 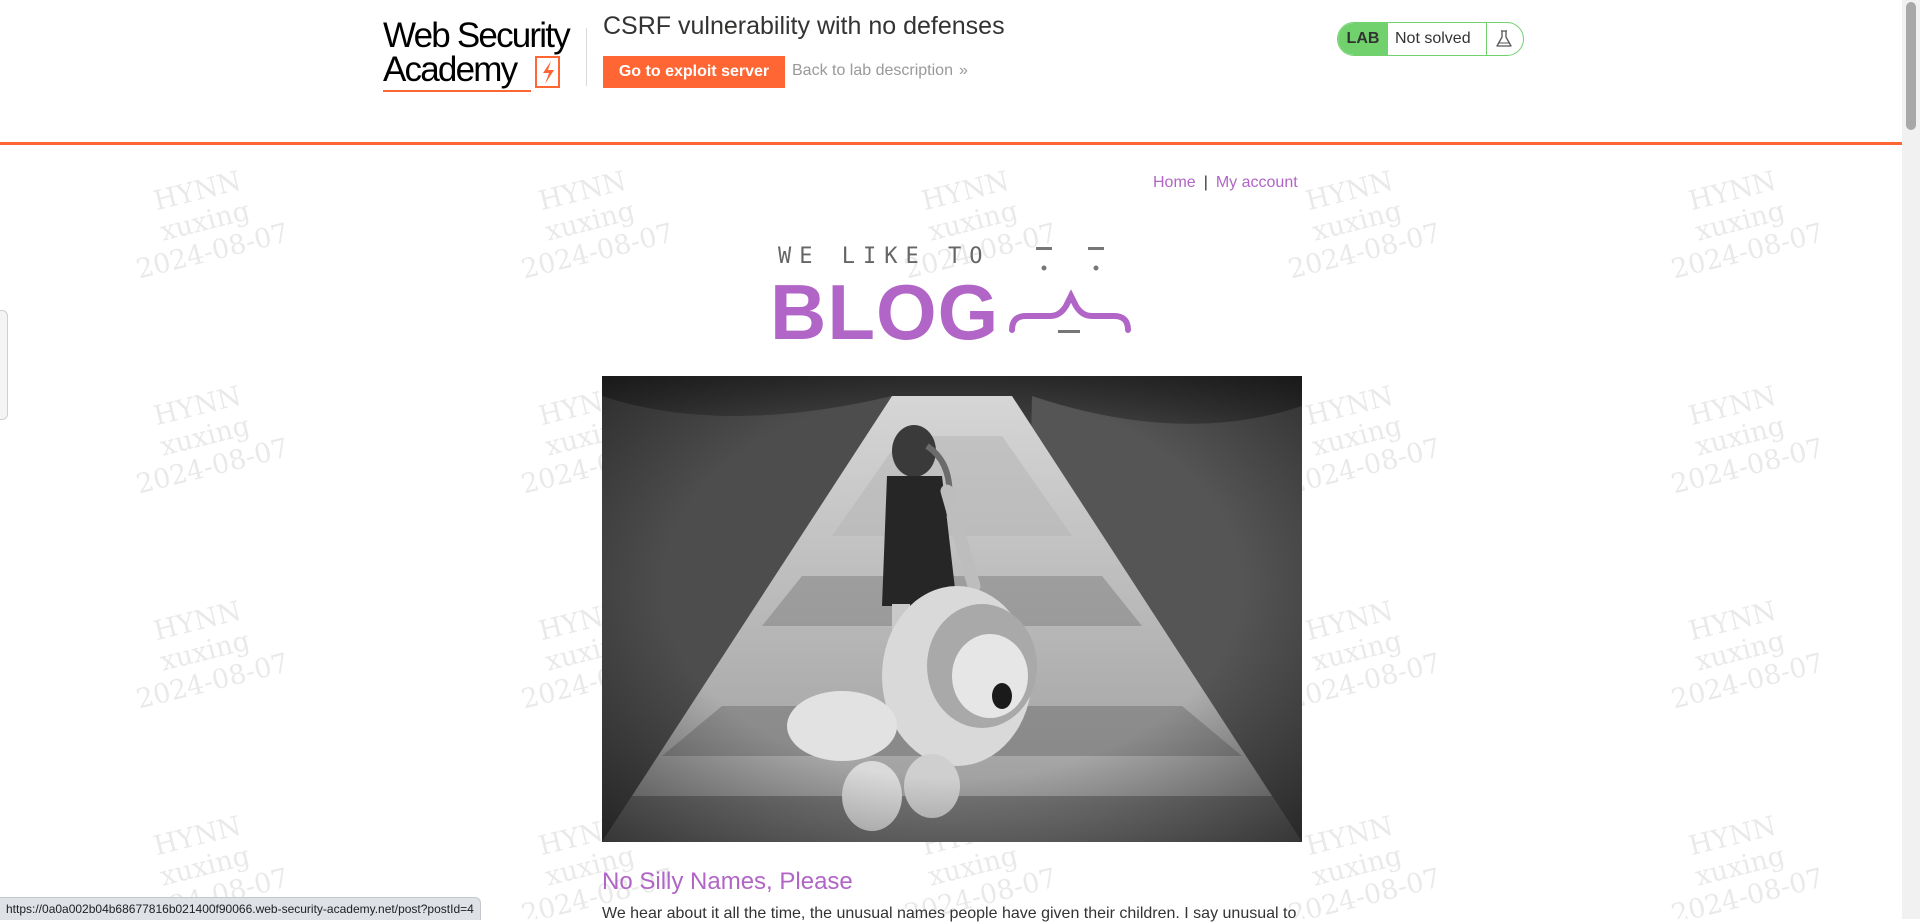 What do you see at coordinates (450, 69) in the screenshot?
I see `logo-text-line2: Academy` at bounding box center [450, 69].